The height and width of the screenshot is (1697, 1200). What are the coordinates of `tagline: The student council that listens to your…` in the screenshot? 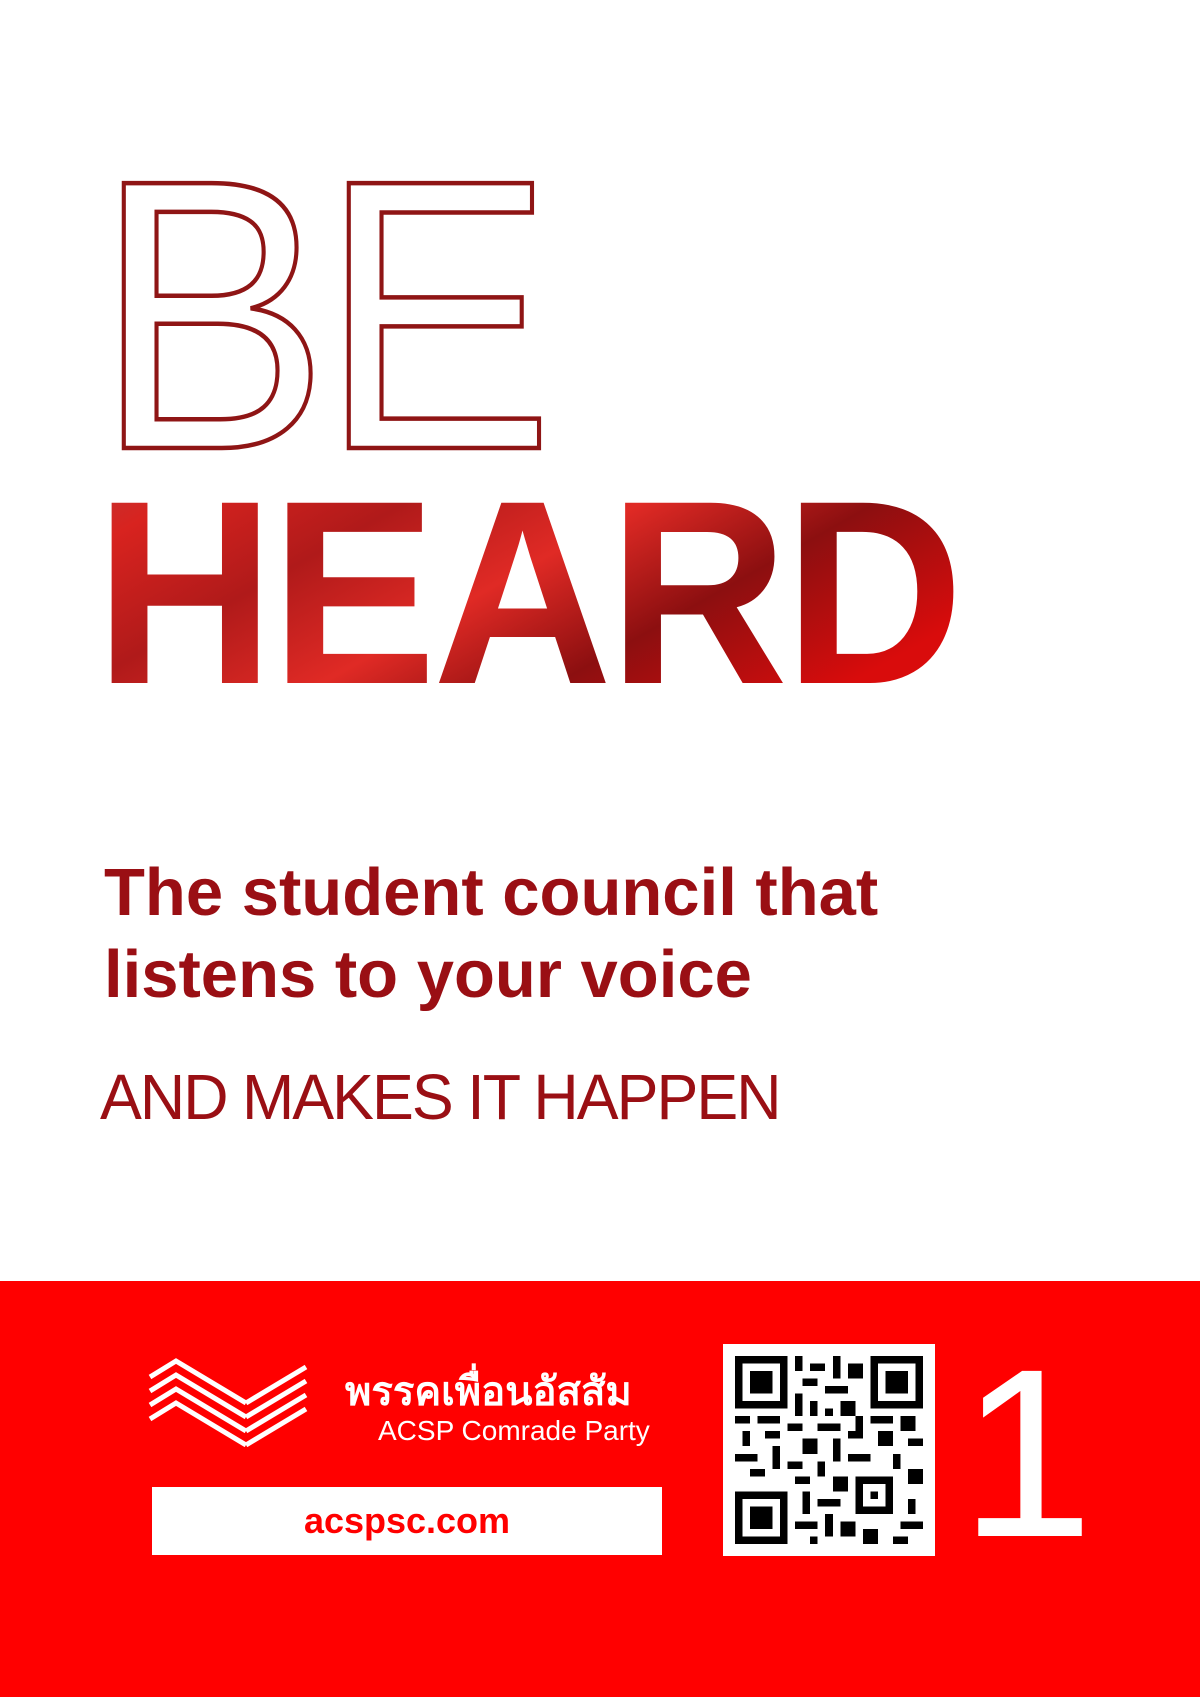 It's located at (554, 934).